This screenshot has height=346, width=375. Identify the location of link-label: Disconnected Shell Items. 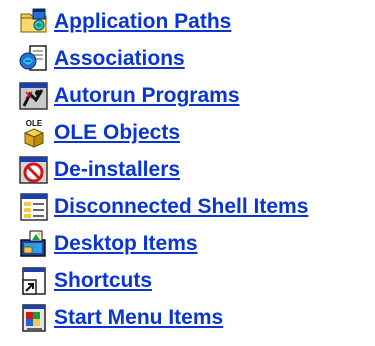
(181, 206).